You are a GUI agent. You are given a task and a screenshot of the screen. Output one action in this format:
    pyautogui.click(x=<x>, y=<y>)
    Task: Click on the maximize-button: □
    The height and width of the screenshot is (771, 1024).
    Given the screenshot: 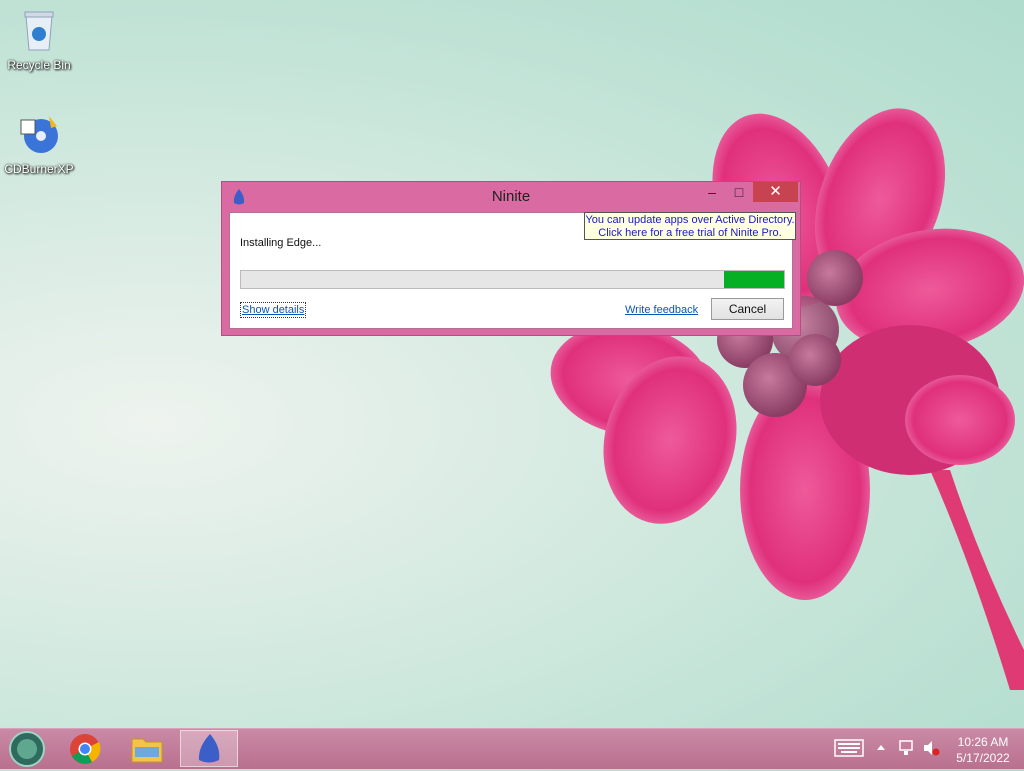 What is the action you would take?
    pyautogui.click(x=739, y=192)
    